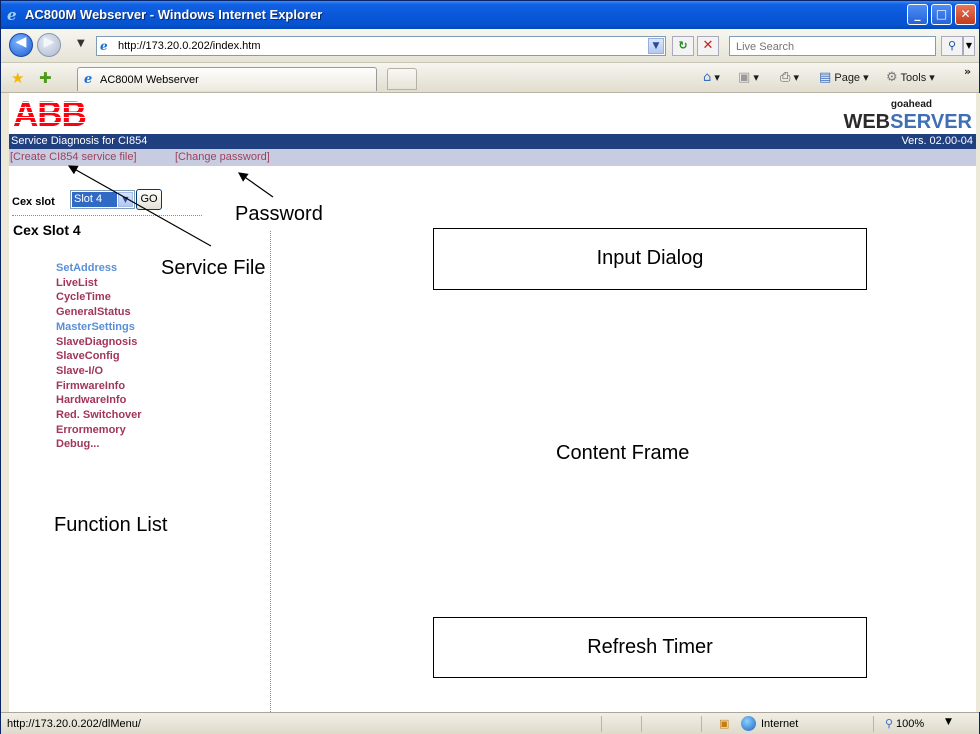  What do you see at coordinates (279, 214) in the screenshot?
I see `password-annotation: Password` at bounding box center [279, 214].